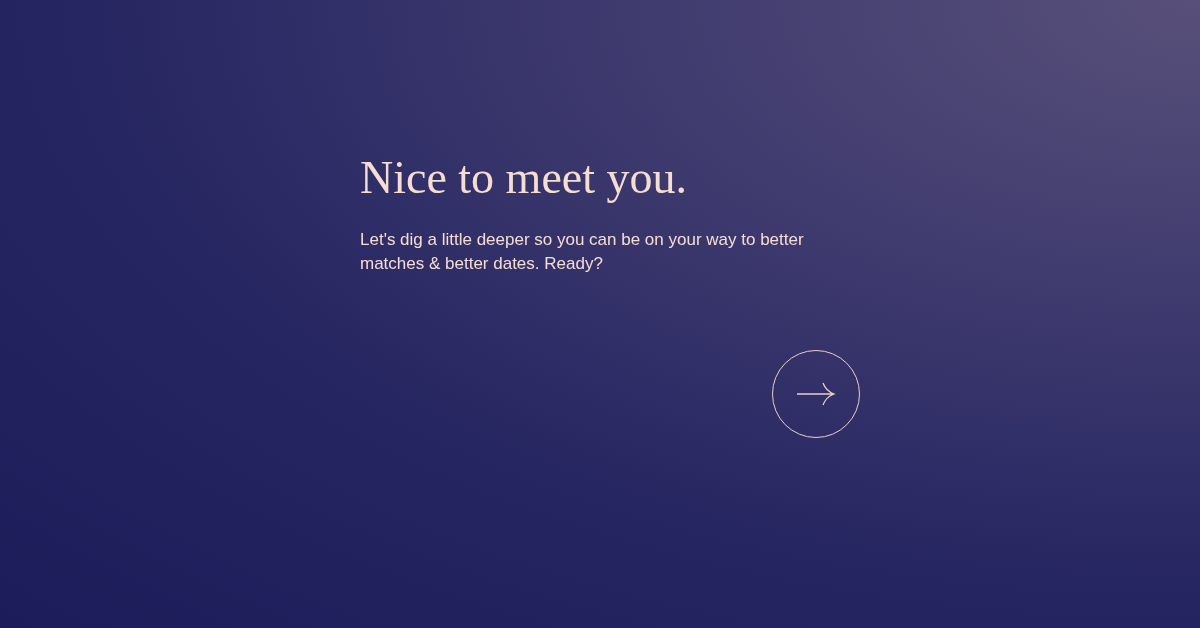 This screenshot has height=628, width=1200. I want to click on heading: Nice to meet you., so click(524, 178).